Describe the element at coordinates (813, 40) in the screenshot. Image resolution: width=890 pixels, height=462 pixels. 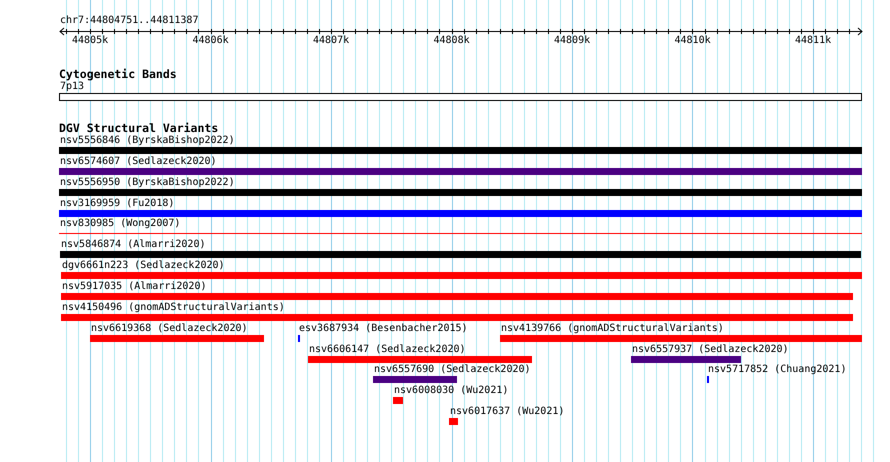
I see `tick-label: 44811k` at that location.